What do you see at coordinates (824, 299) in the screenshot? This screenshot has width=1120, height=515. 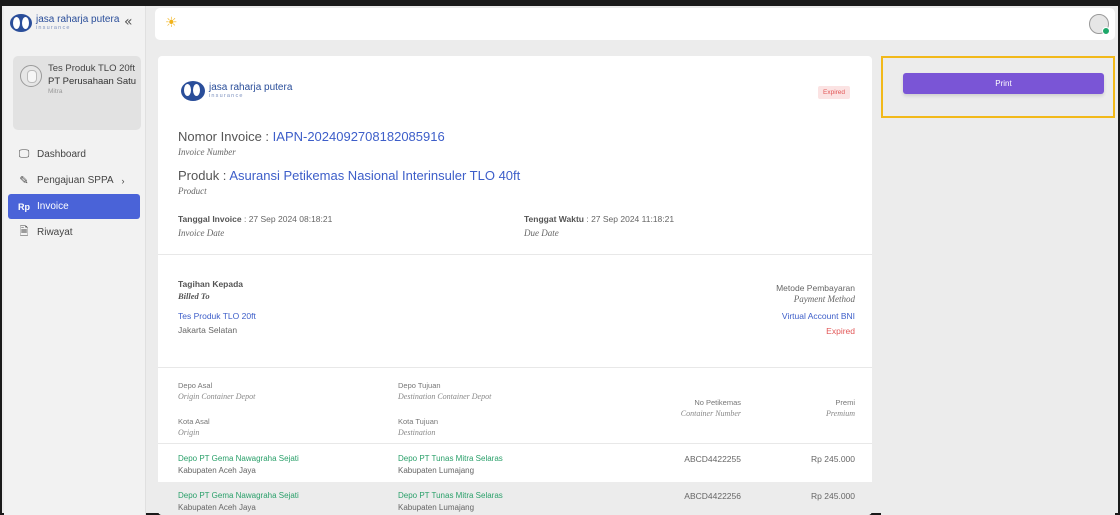 I see `payment-method-sub: Payment Method` at bounding box center [824, 299].